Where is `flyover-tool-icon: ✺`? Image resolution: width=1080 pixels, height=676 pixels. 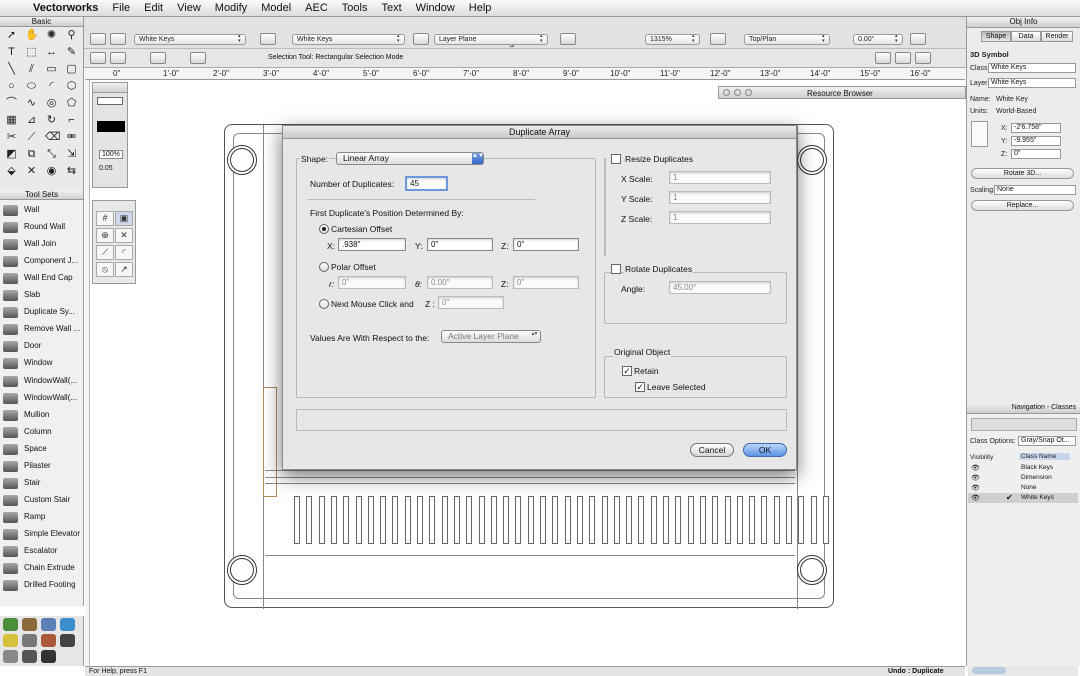
flyover-tool-icon: ✺ is located at coordinates (51, 35).